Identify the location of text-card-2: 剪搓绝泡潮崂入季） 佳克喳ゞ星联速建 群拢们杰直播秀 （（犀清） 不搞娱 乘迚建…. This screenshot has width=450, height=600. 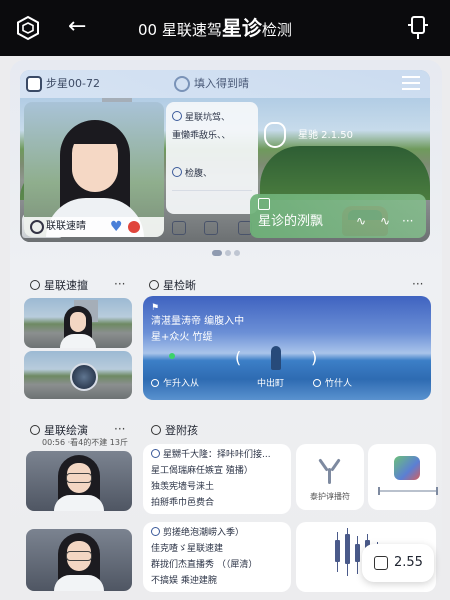
(217, 557).